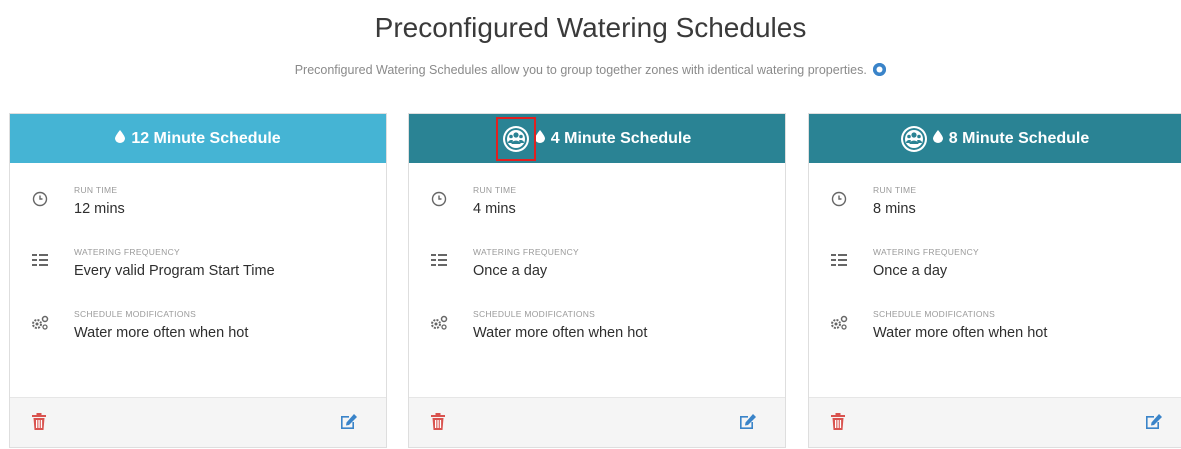 This screenshot has width=1181, height=449. What do you see at coordinates (1019, 138) in the screenshot?
I see `card-title: 8 Minute Schedule` at bounding box center [1019, 138].